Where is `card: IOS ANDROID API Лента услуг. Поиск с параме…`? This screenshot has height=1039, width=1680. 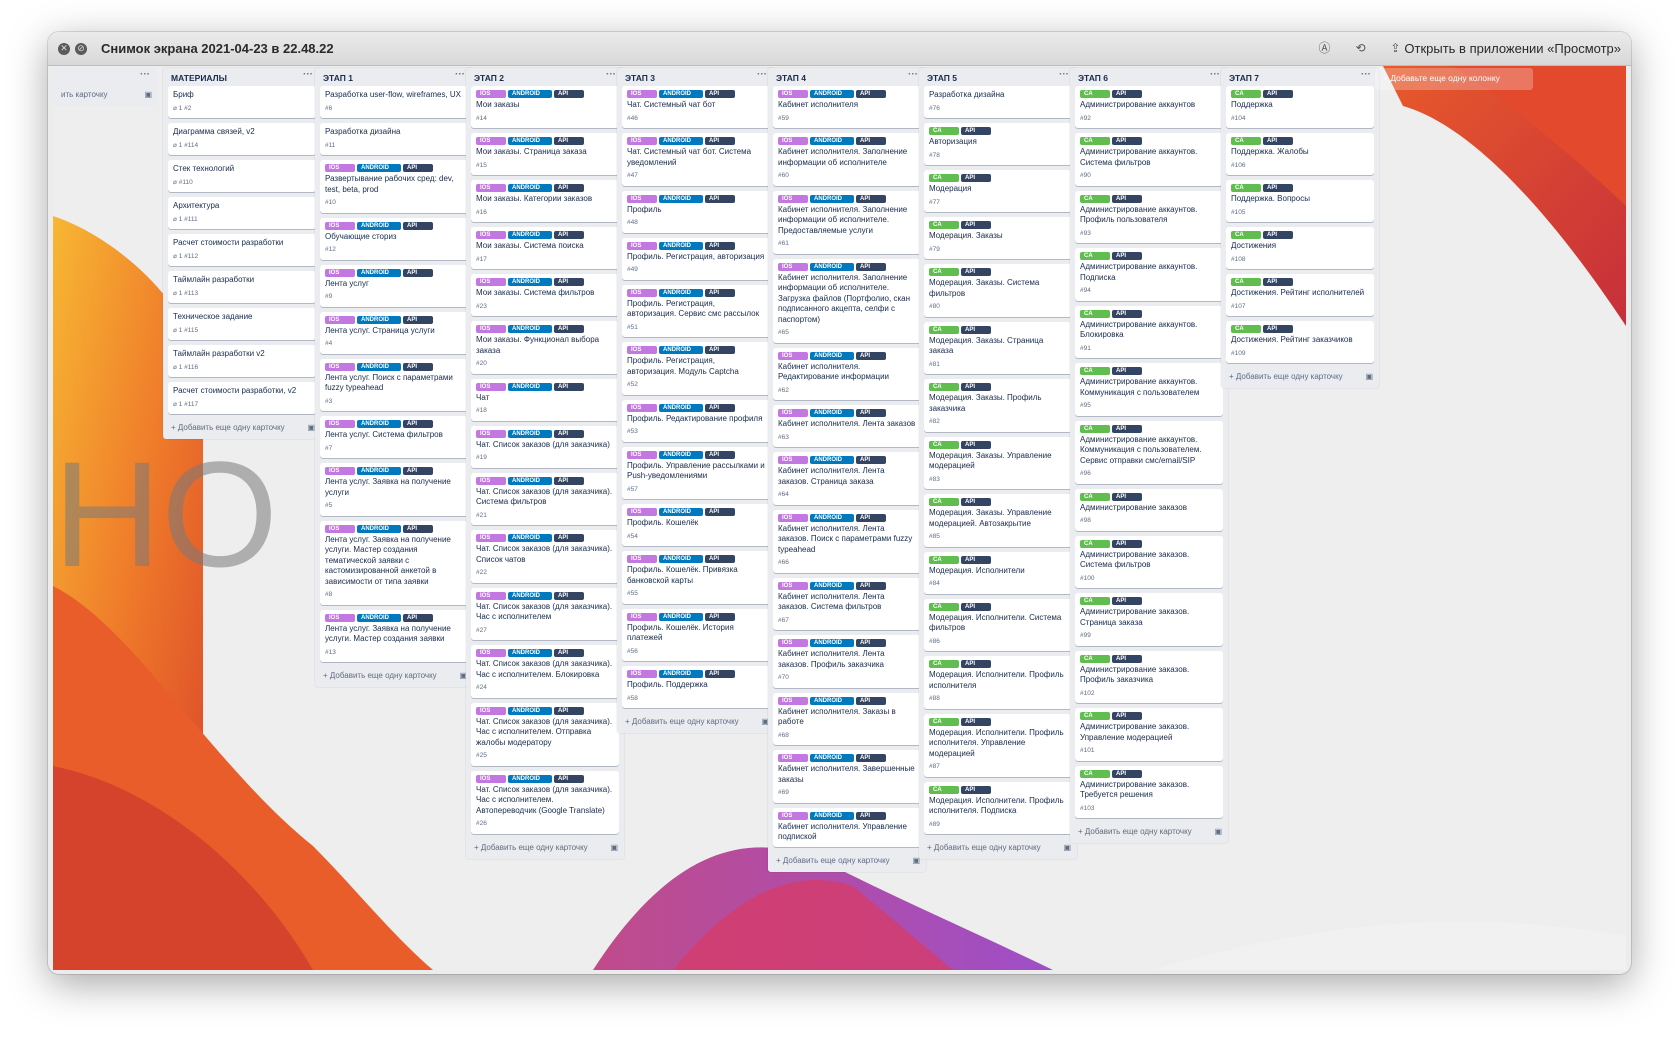
card: IOS ANDROID API Лента услуг. Поиск с параме… is located at coordinates (394, 384).